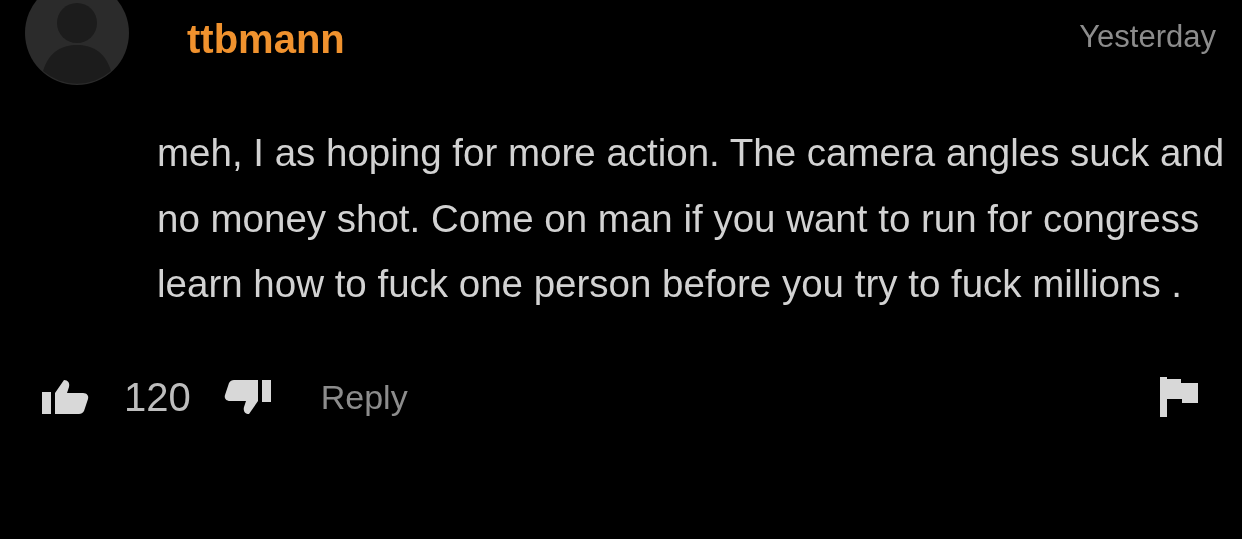 The width and height of the screenshot is (1242, 539). What do you see at coordinates (66, 397) in the screenshot?
I see `thumbs-up-icon` at bounding box center [66, 397].